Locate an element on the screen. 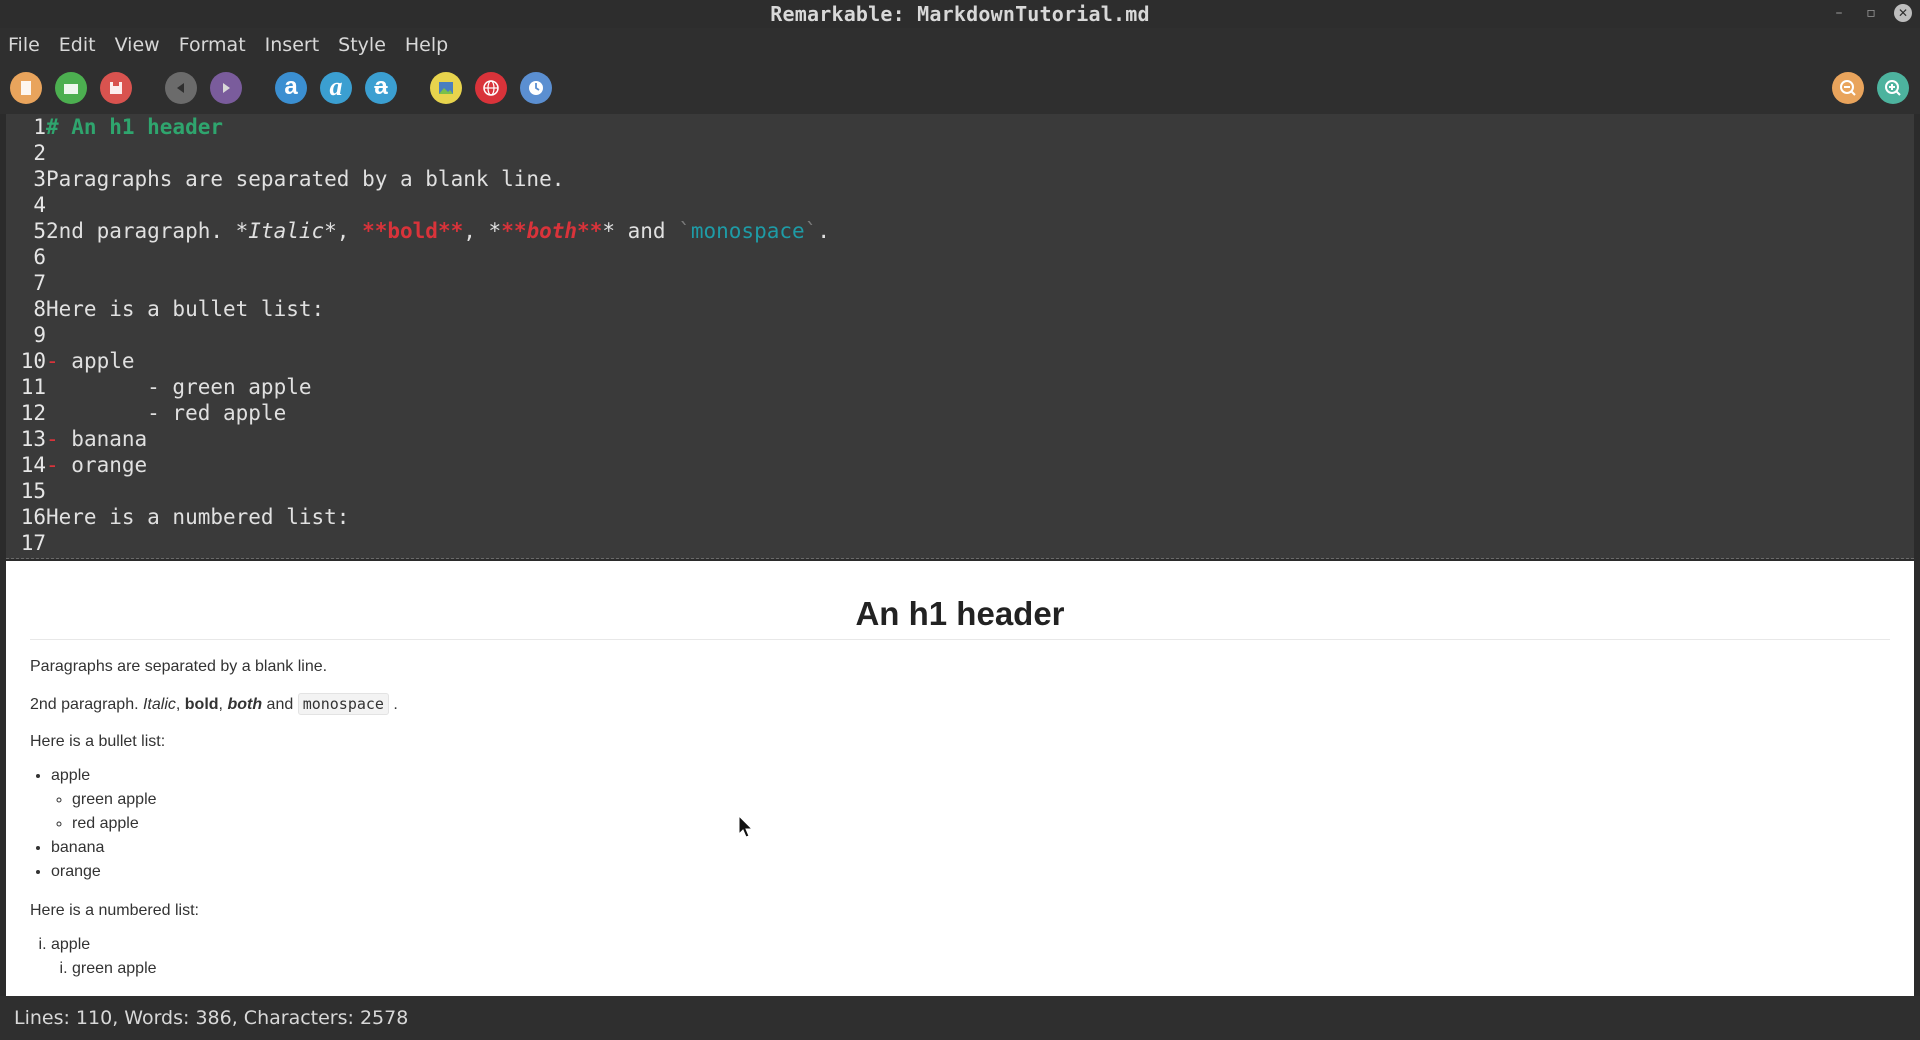 This screenshot has width=1920, height=1040. redo-icon is located at coordinates (226, 88).